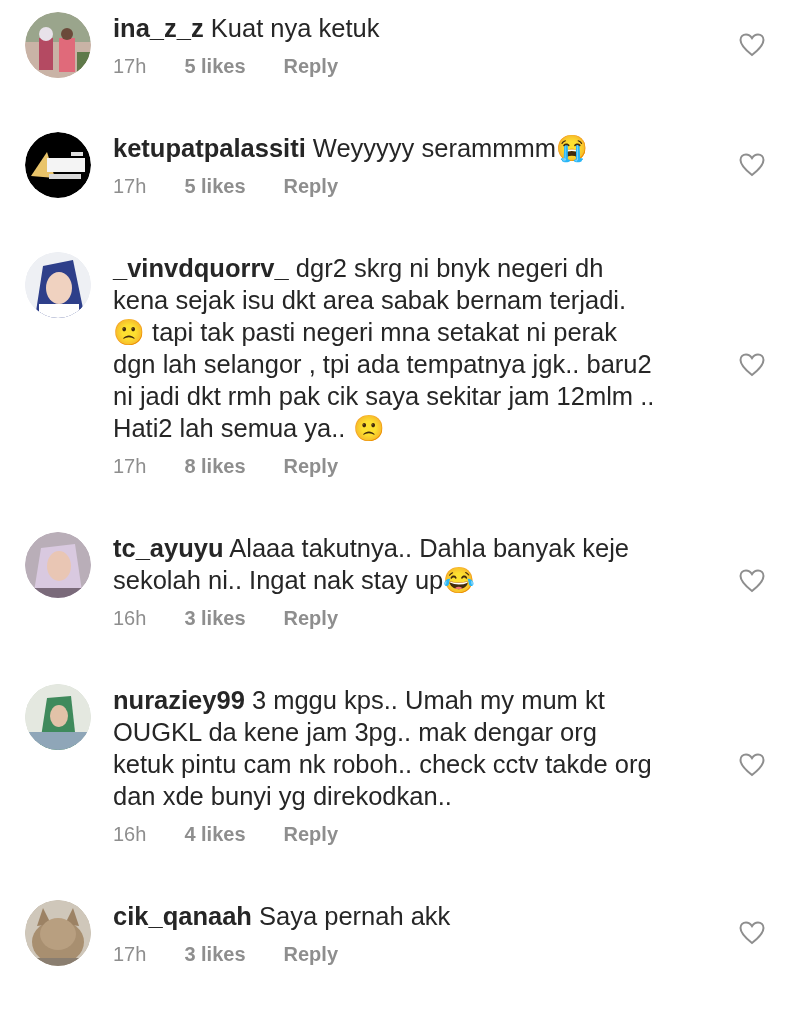  Describe the element at coordinates (215, 834) in the screenshot. I see `like-count: 4 likes` at that location.